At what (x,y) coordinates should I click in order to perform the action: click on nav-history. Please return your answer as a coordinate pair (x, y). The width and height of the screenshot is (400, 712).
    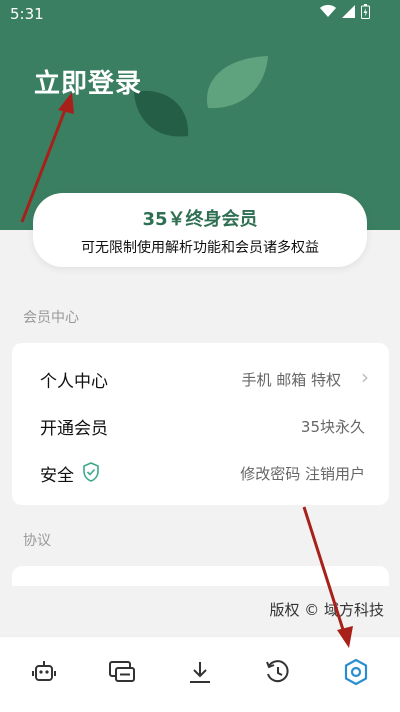
    Looking at the image, I should click on (278, 672).